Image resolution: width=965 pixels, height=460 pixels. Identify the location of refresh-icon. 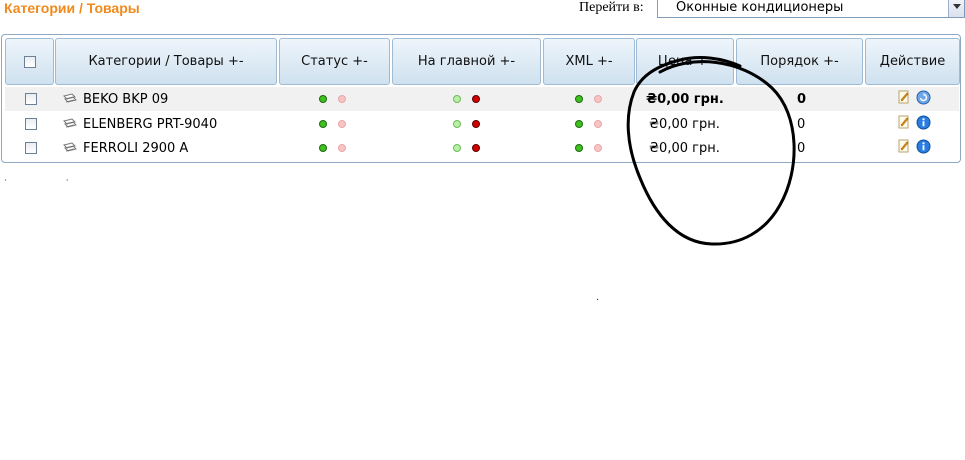
(923, 99).